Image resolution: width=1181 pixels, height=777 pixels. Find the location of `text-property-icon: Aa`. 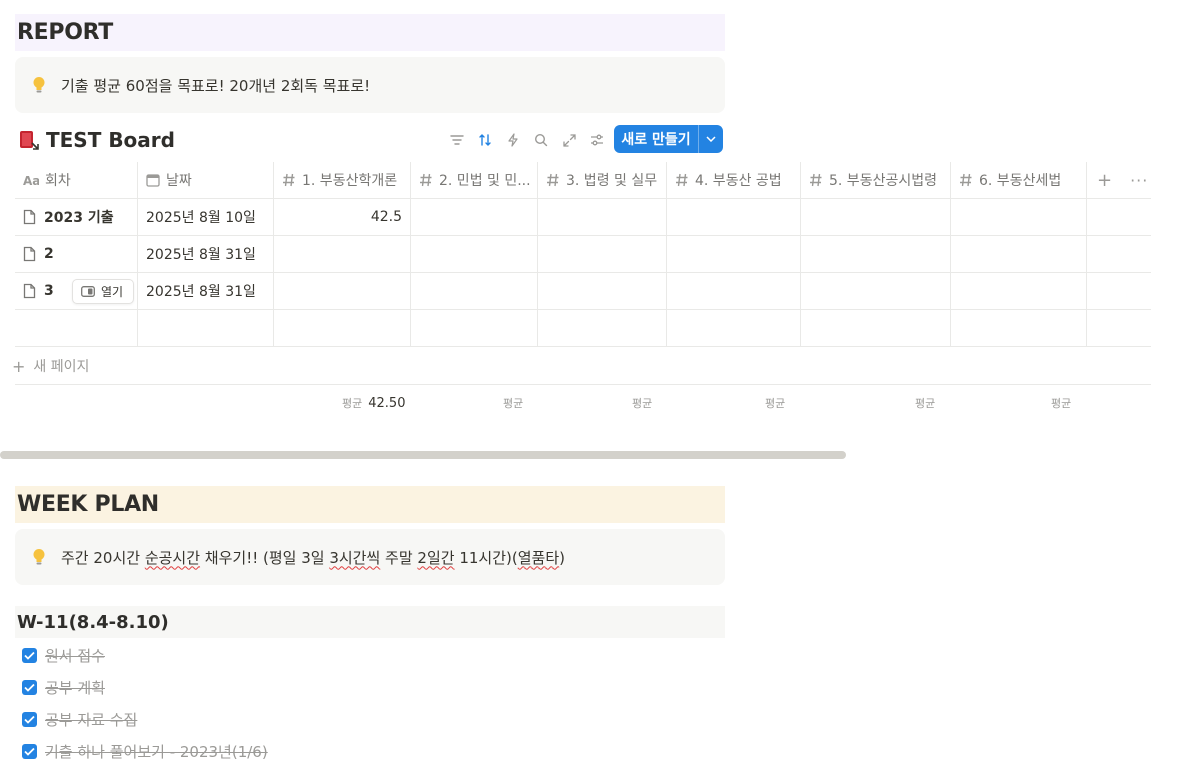

text-property-icon: Aa is located at coordinates (31, 180).